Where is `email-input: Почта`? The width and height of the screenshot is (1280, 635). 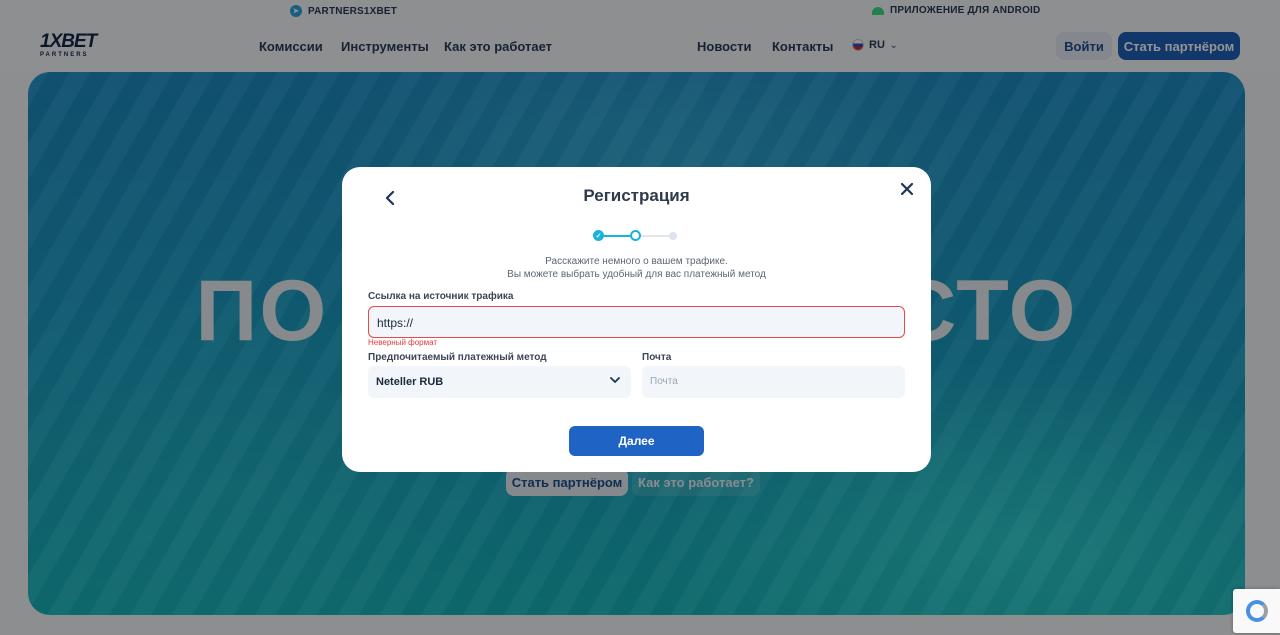 email-input: Почта is located at coordinates (773, 382).